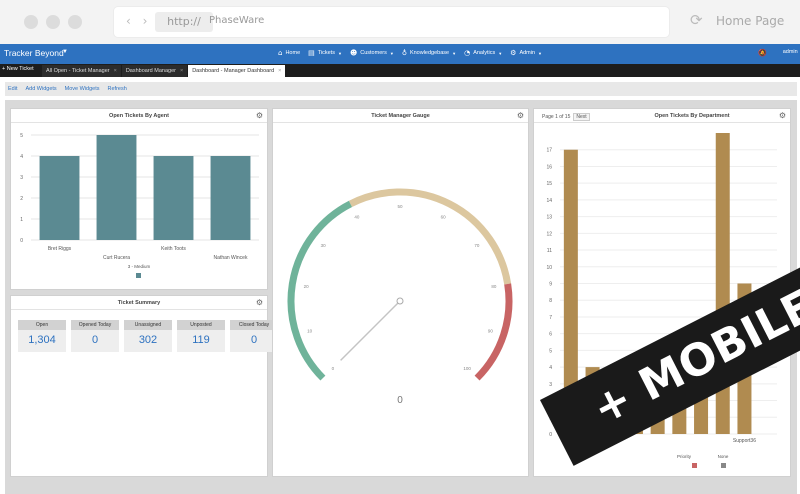  I want to click on refresh-link: Refresh, so click(117, 89).